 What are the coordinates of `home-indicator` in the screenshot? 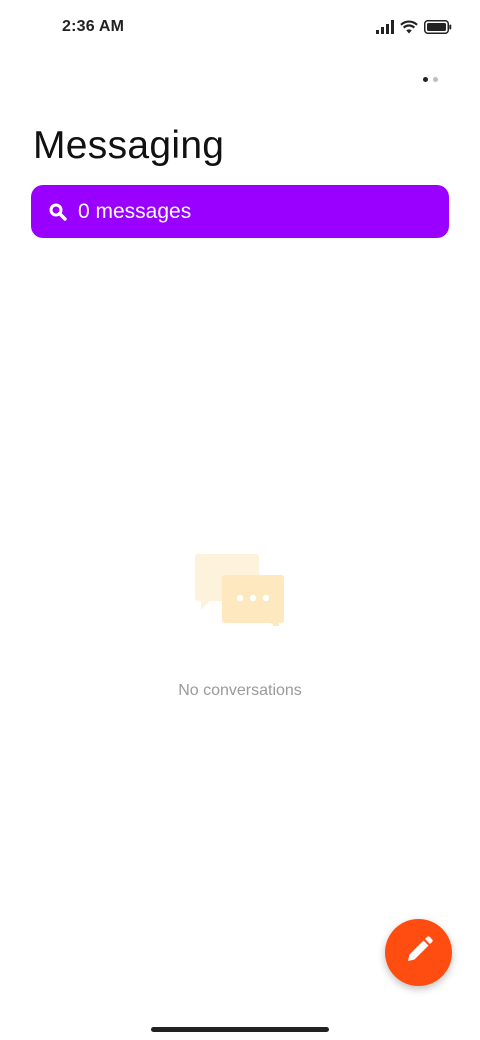 It's located at (240, 1029).